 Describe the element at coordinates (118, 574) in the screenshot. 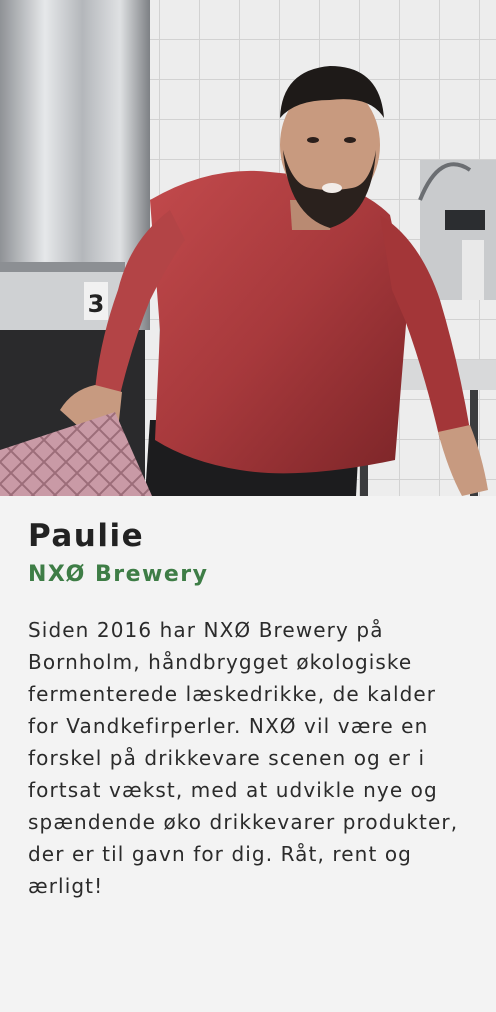

I see `company-name: NXØ Brewery` at that location.